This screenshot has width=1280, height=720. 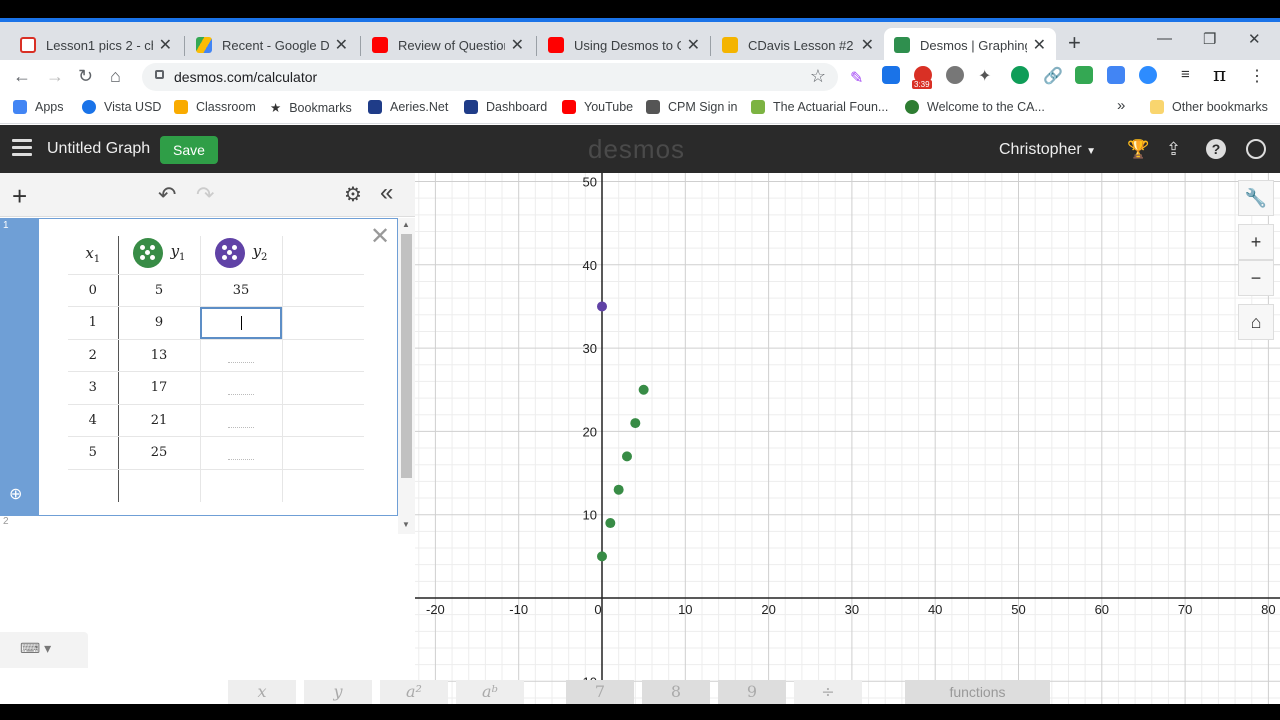 I want to click on restore-icon: ❐, so click(x=1209, y=39).